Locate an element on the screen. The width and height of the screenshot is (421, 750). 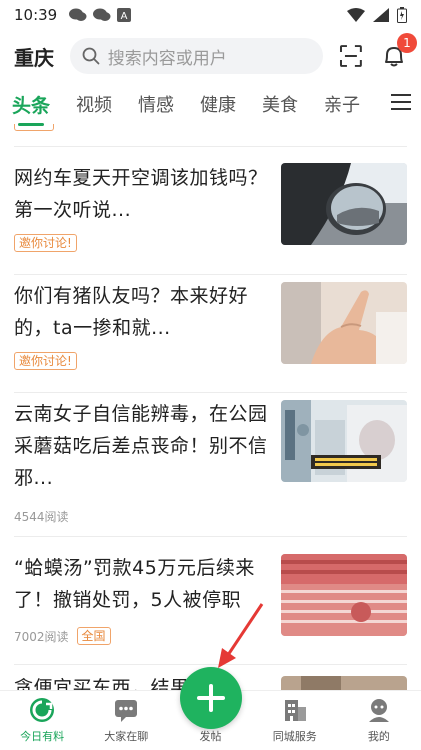
status-bar: 10:39 A is located at coordinates (210, 15).